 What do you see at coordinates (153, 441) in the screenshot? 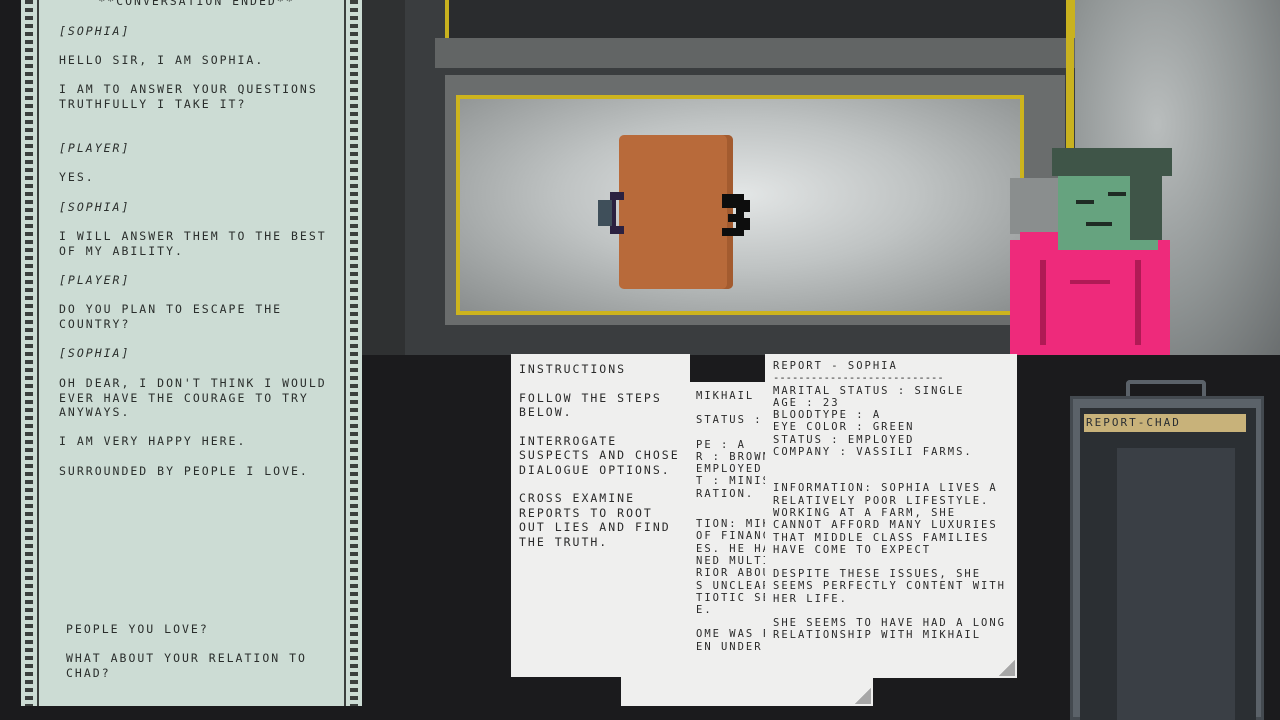
I see `dialogue-line: I AM VERY HAPPY HERE.` at bounding box center [153, 441].